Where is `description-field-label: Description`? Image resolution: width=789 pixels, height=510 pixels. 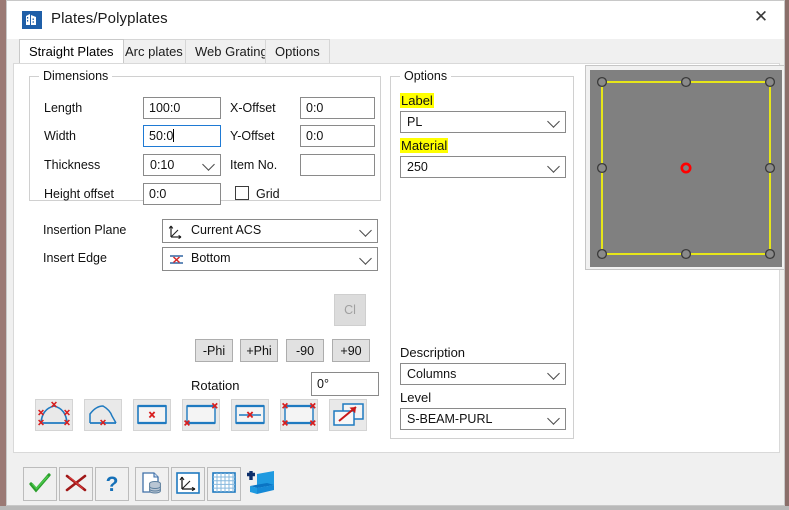 description-field-label: Description is located at coordinates (433, 352).